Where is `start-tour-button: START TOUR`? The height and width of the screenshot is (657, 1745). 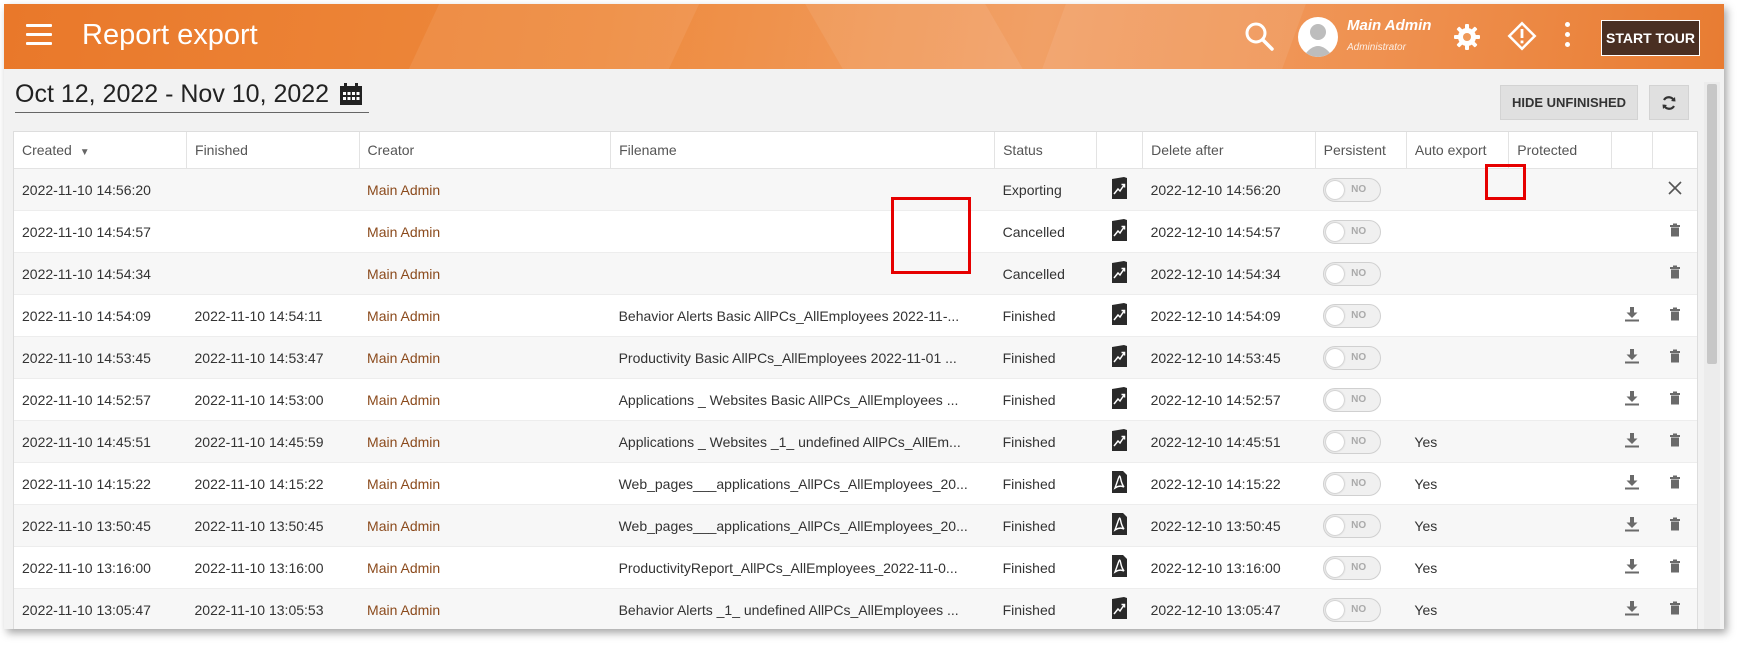
start-tour-button: START TOUR is located at coordinates (1650, 38).